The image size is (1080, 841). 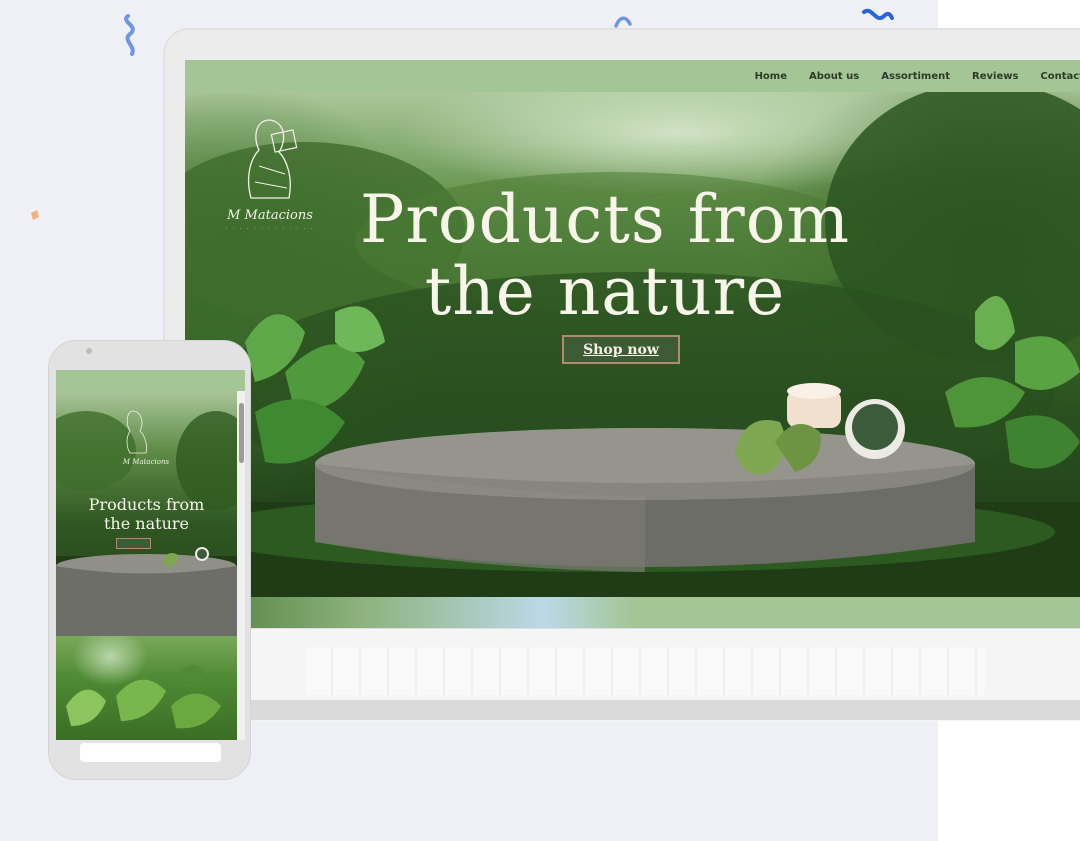 I want to click on mobile-hero-title-line-1: Products from, so click(x=146, y=504).